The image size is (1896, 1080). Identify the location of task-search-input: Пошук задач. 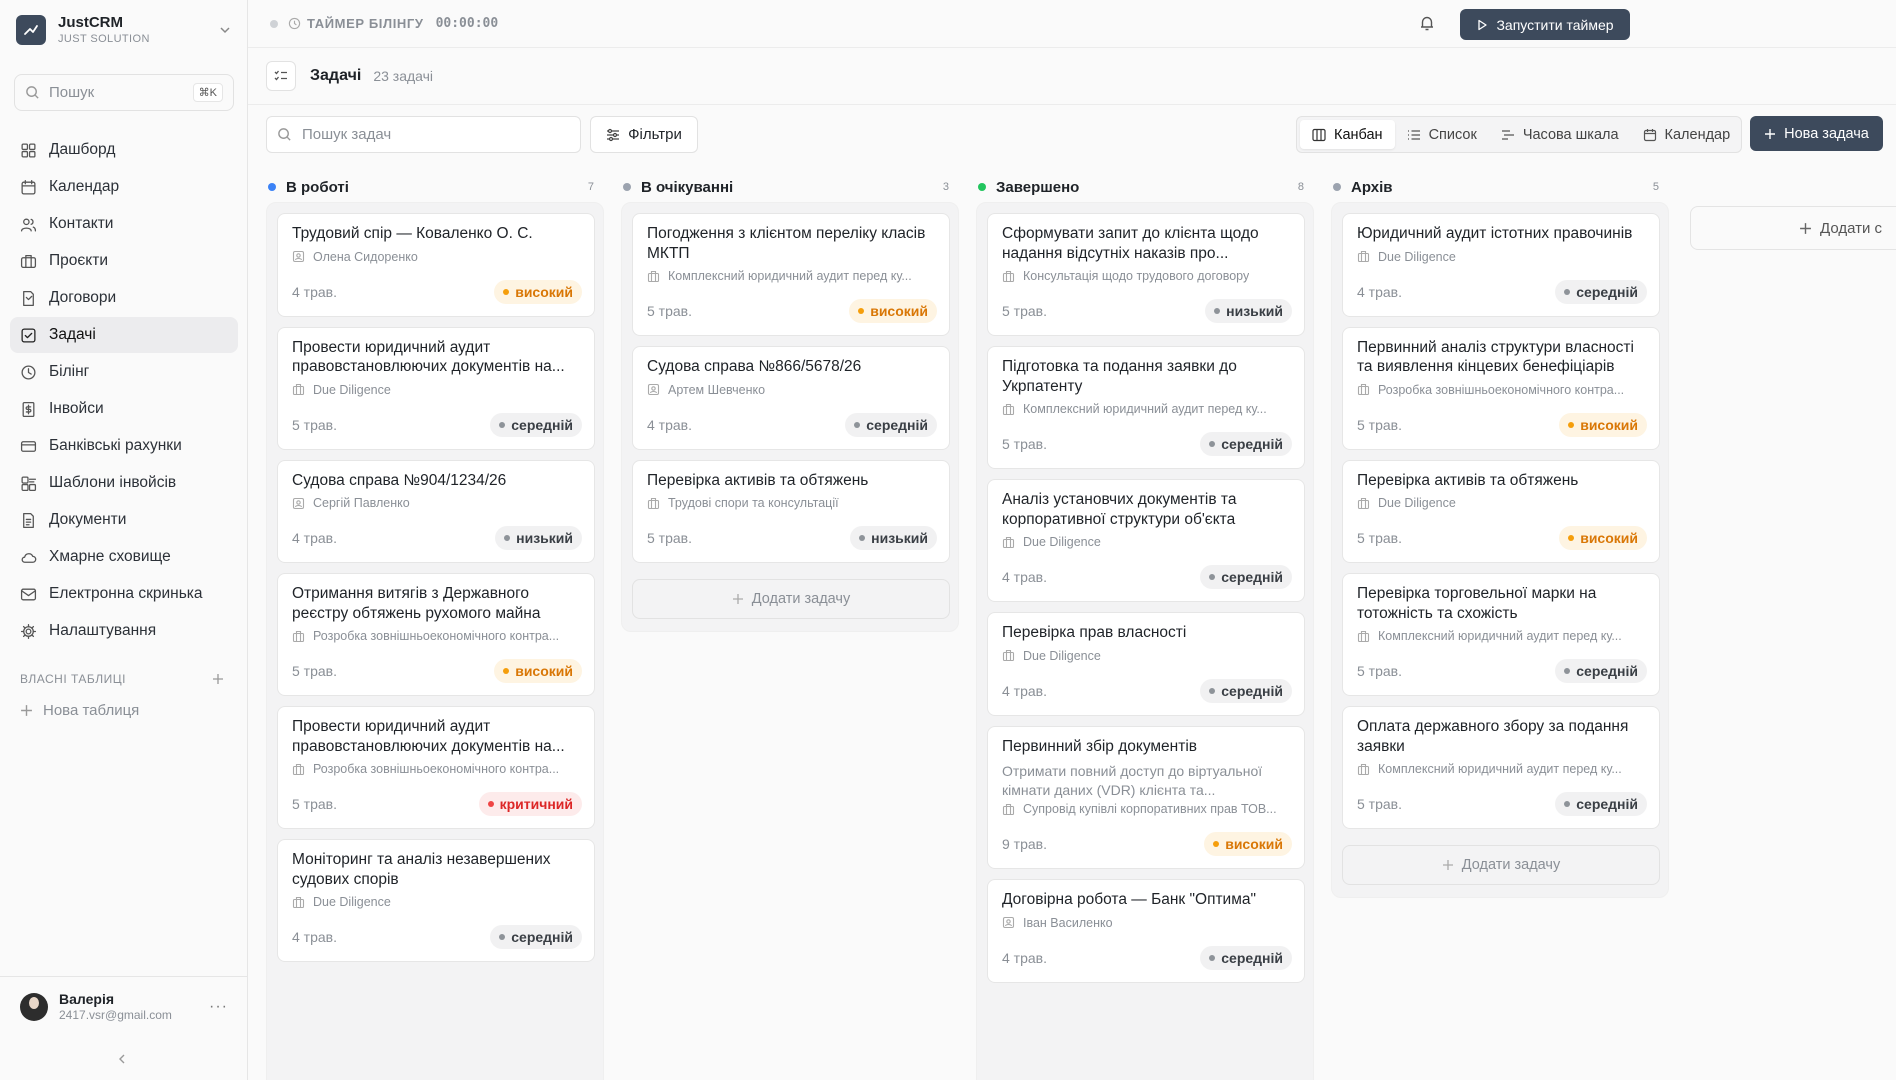
(423, 134).